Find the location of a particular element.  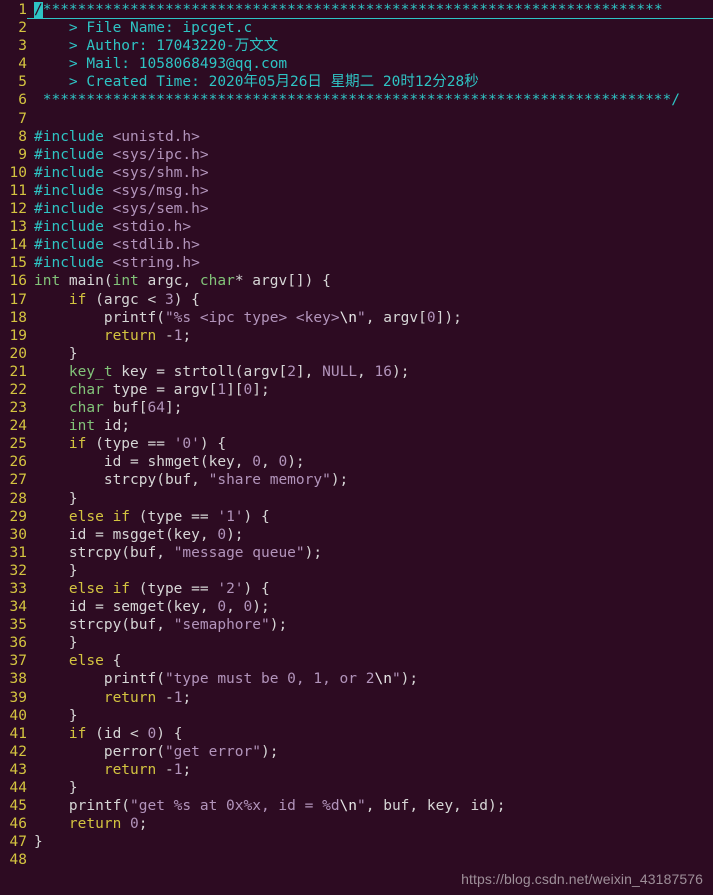

code-line: 40 } is located at coordinates (356, 716).